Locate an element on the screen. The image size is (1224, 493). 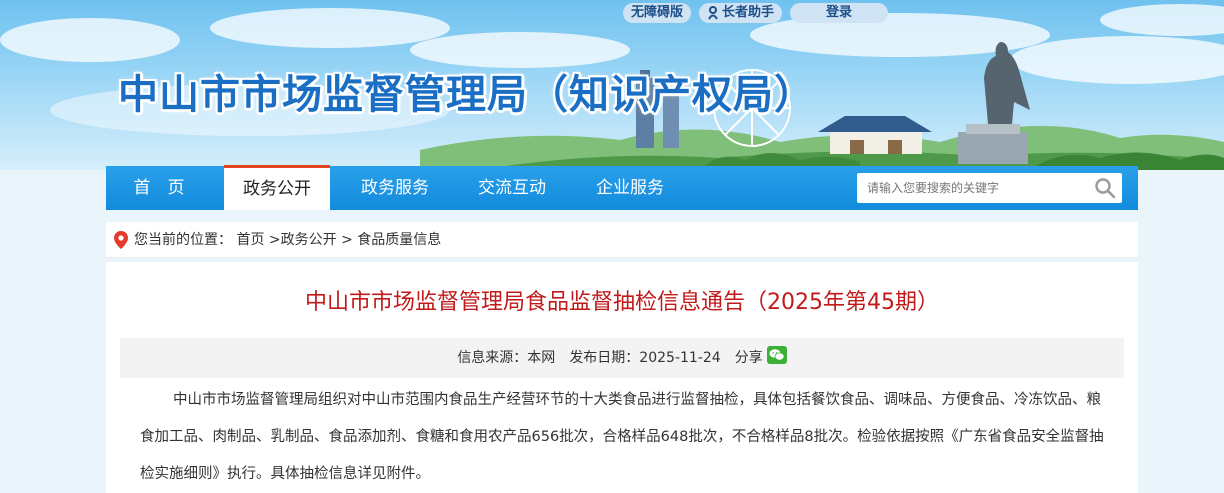
article-source: 信息来源：本网 is located at coordinates (506, 358).